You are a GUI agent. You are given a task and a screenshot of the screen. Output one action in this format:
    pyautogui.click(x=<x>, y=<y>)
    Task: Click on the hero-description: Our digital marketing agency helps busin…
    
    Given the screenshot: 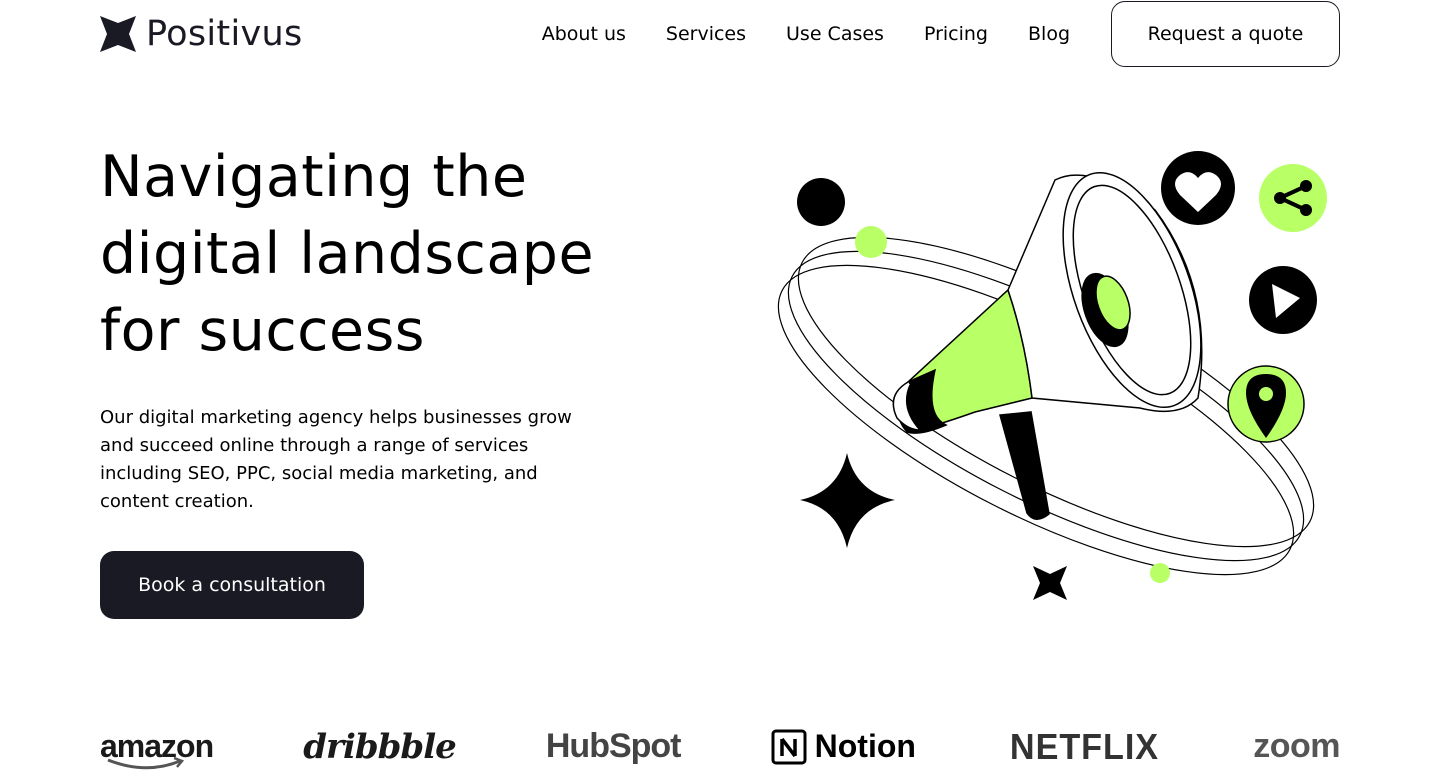 What is the action you would take?
    pyautogui.click(x=336, y=459)
    